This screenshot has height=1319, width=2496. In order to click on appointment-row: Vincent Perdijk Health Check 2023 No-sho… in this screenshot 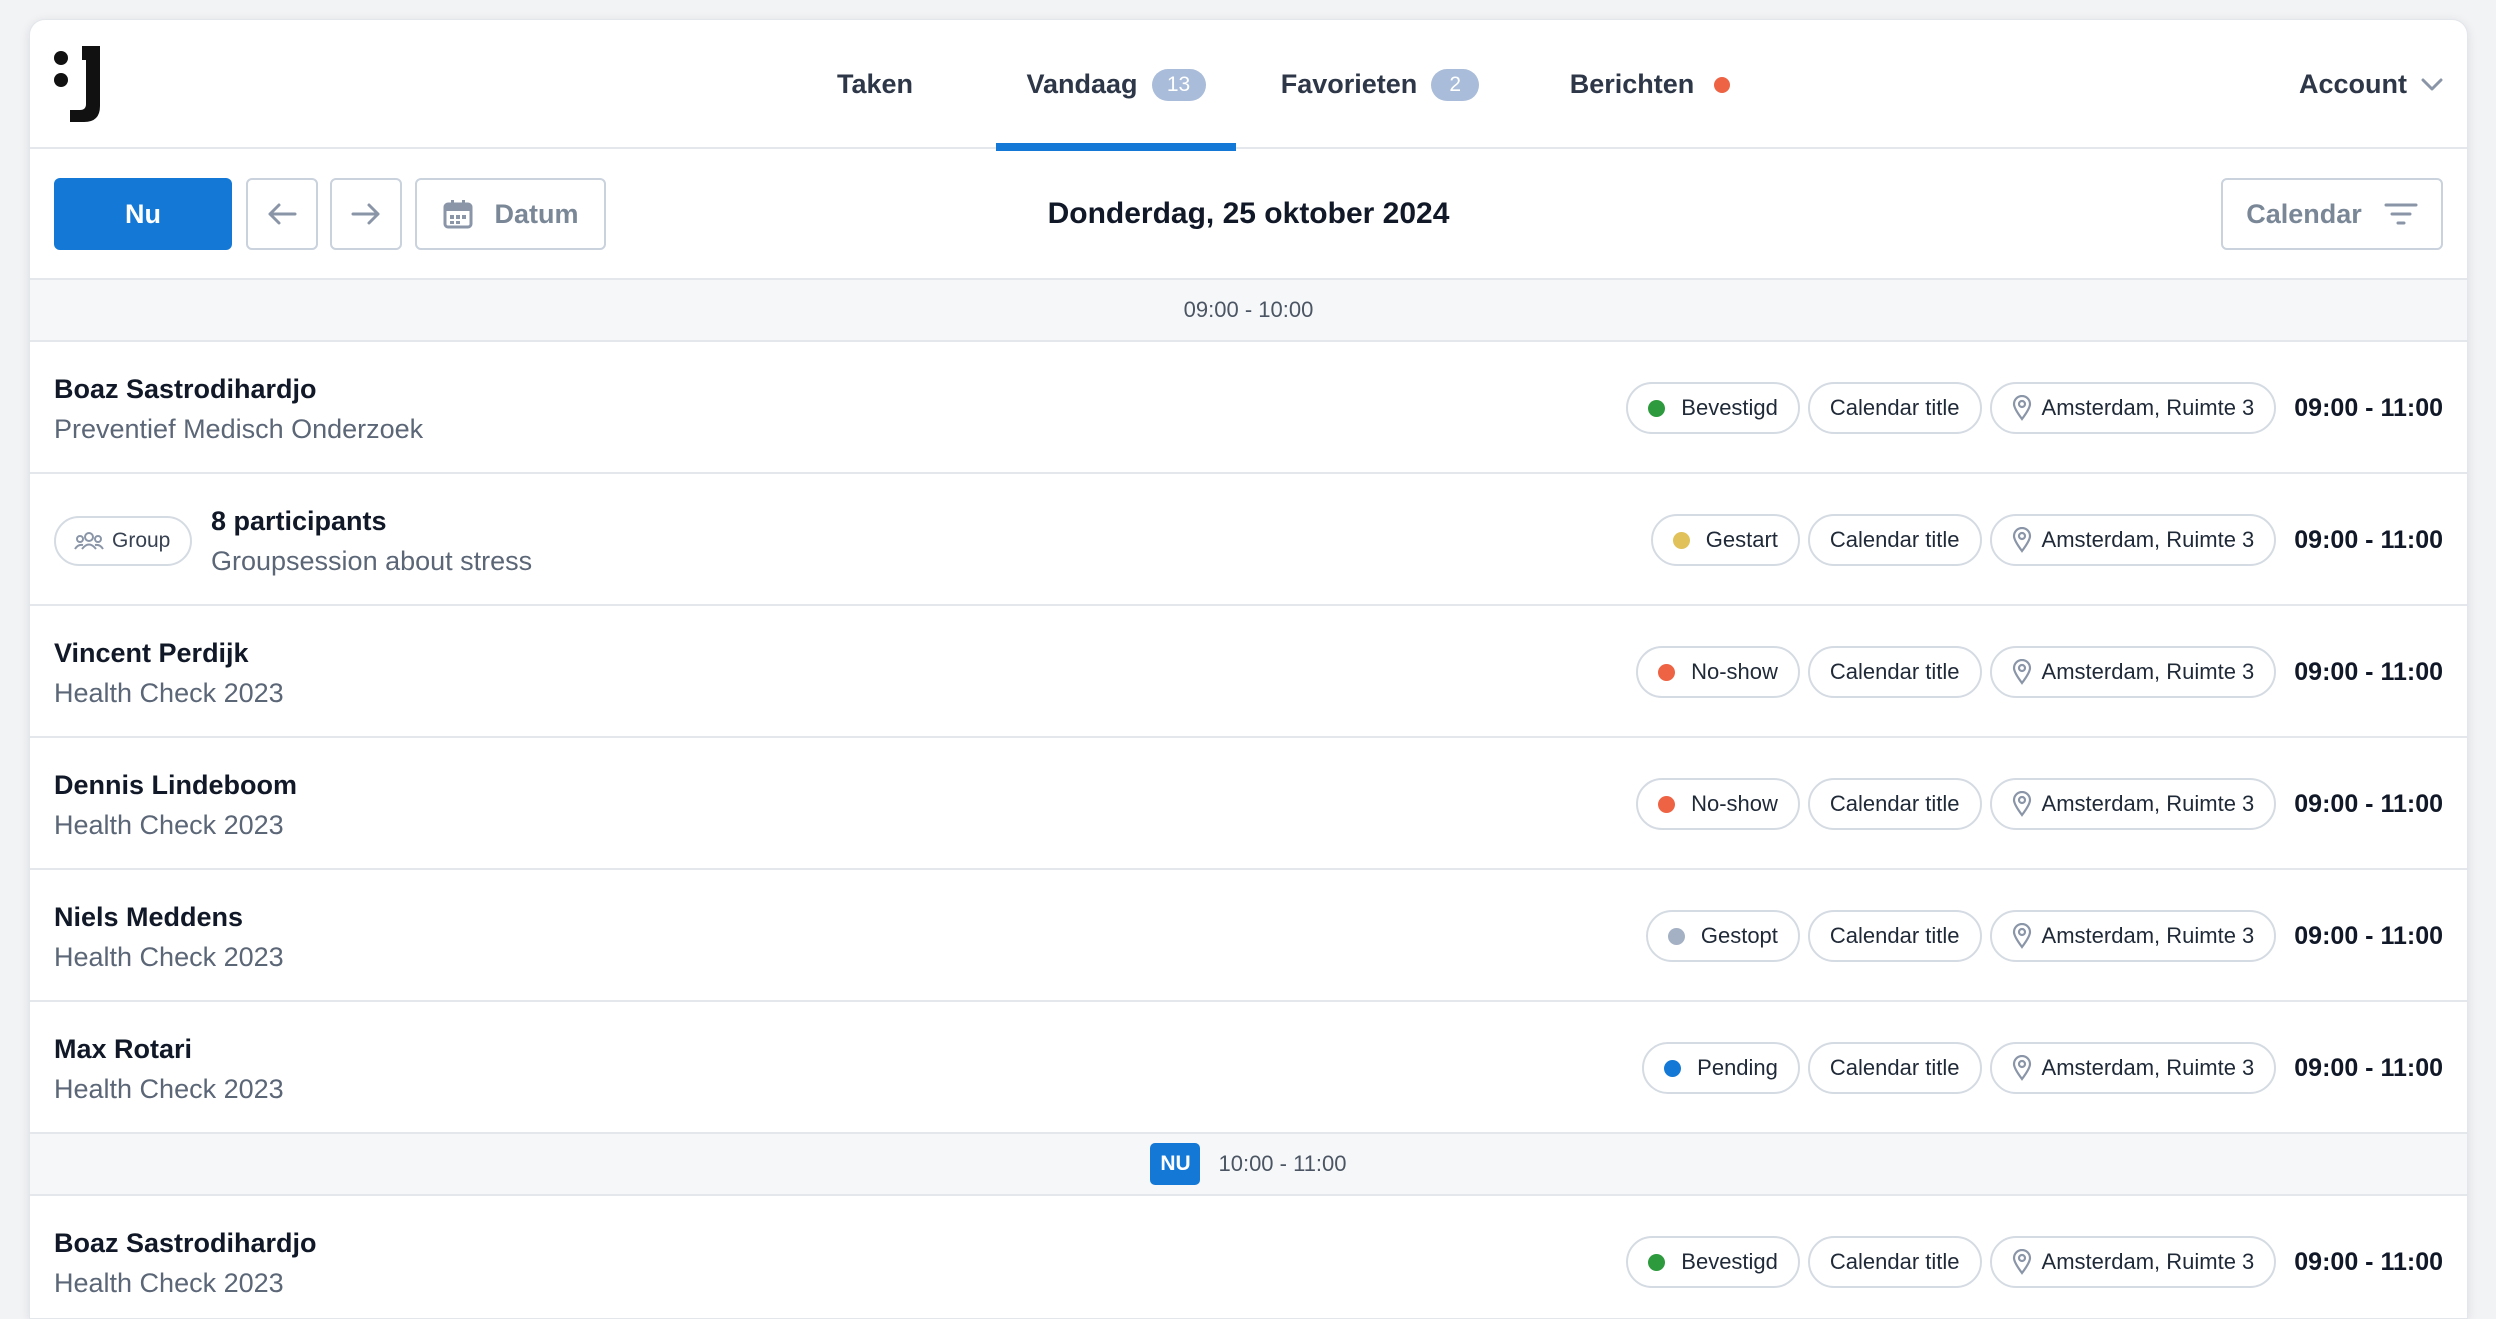, I will do `click(1248, 672)`.